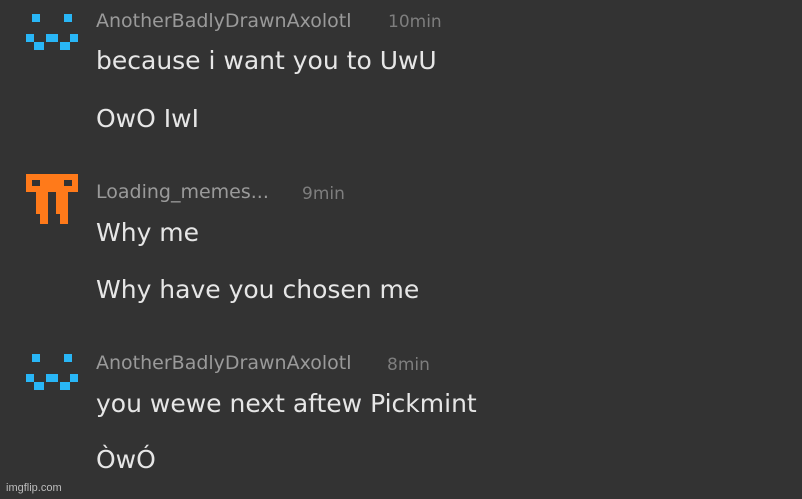  What do you see at coordinates (408, 365) in the screenshot?
I see `timestamp: 8min` at bounding box center [408, 365].